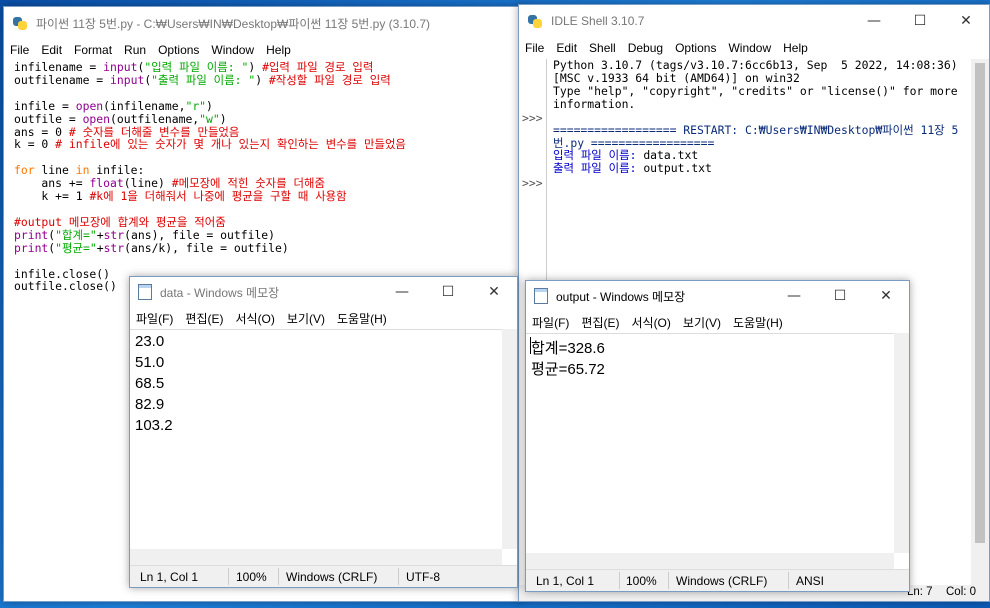  I want to click on shell-scrollbar, so click(980, 322).